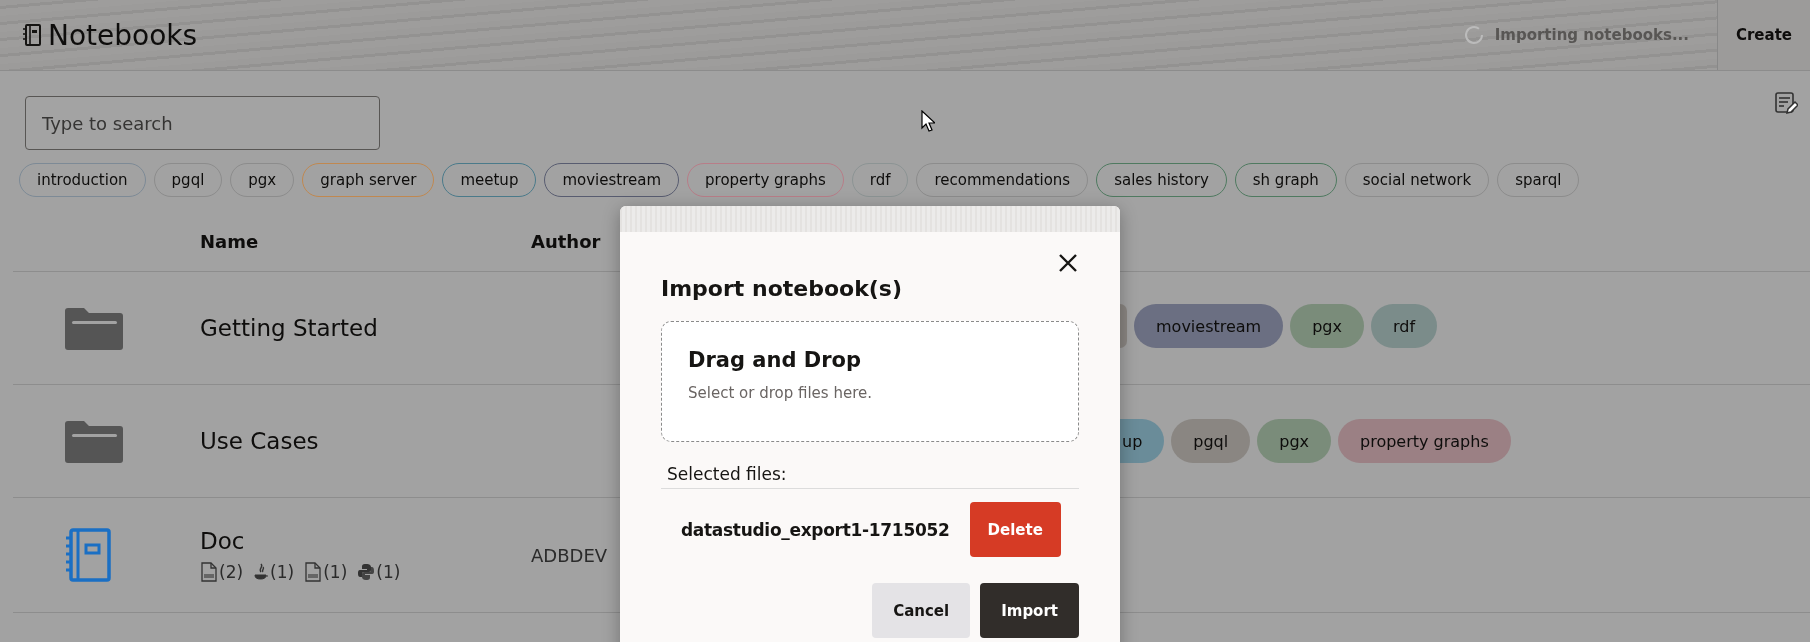  I want to click on spinner-icon, so click(1473, 35).